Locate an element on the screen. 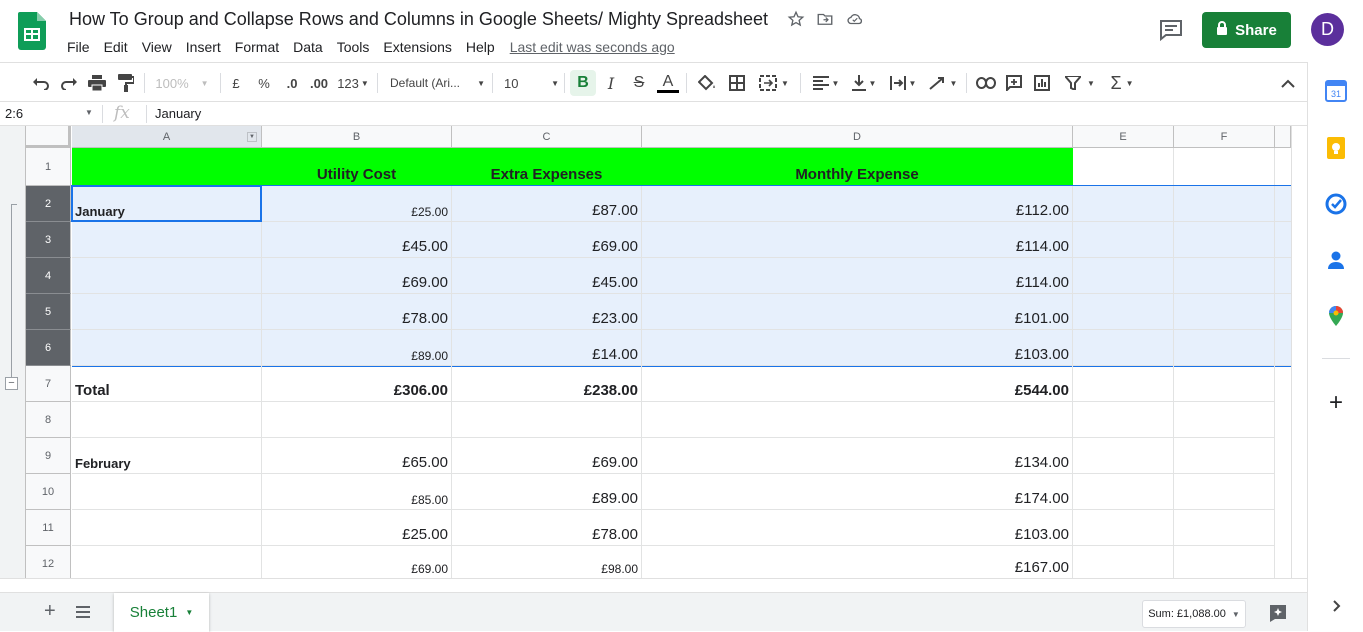 This screenshot has height=632, width=1363. cell-f11 is located at coordinates (1224, 528).